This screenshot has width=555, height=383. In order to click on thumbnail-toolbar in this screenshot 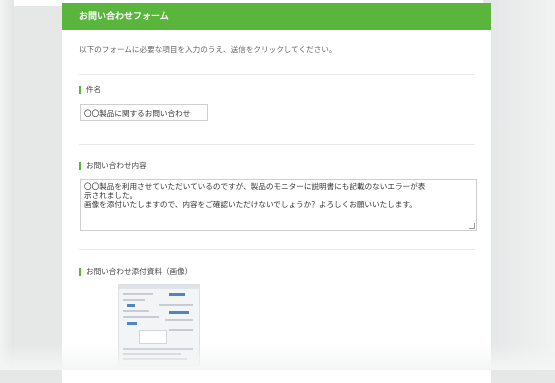, I will do `click(159, 287)`.